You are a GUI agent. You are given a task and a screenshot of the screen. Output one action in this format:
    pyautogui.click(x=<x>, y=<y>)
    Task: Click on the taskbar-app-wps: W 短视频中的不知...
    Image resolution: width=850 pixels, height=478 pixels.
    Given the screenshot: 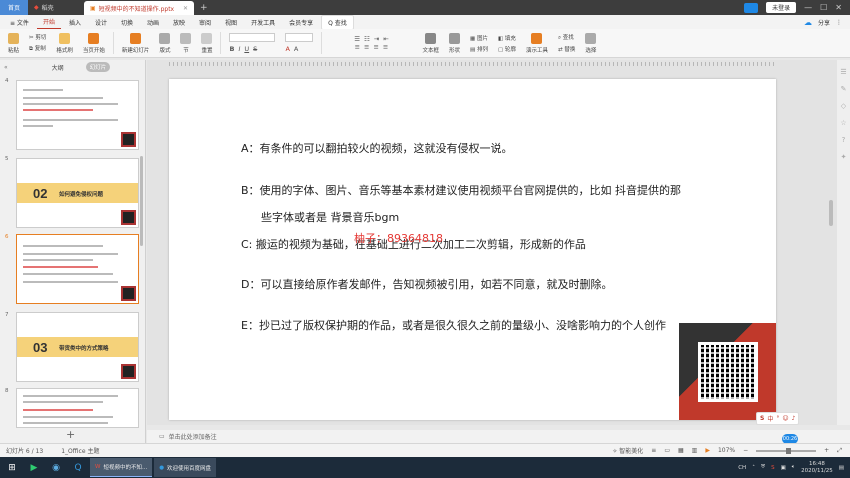 What is the action you would take?
    pyautogui.click(x=121, y=467)
    